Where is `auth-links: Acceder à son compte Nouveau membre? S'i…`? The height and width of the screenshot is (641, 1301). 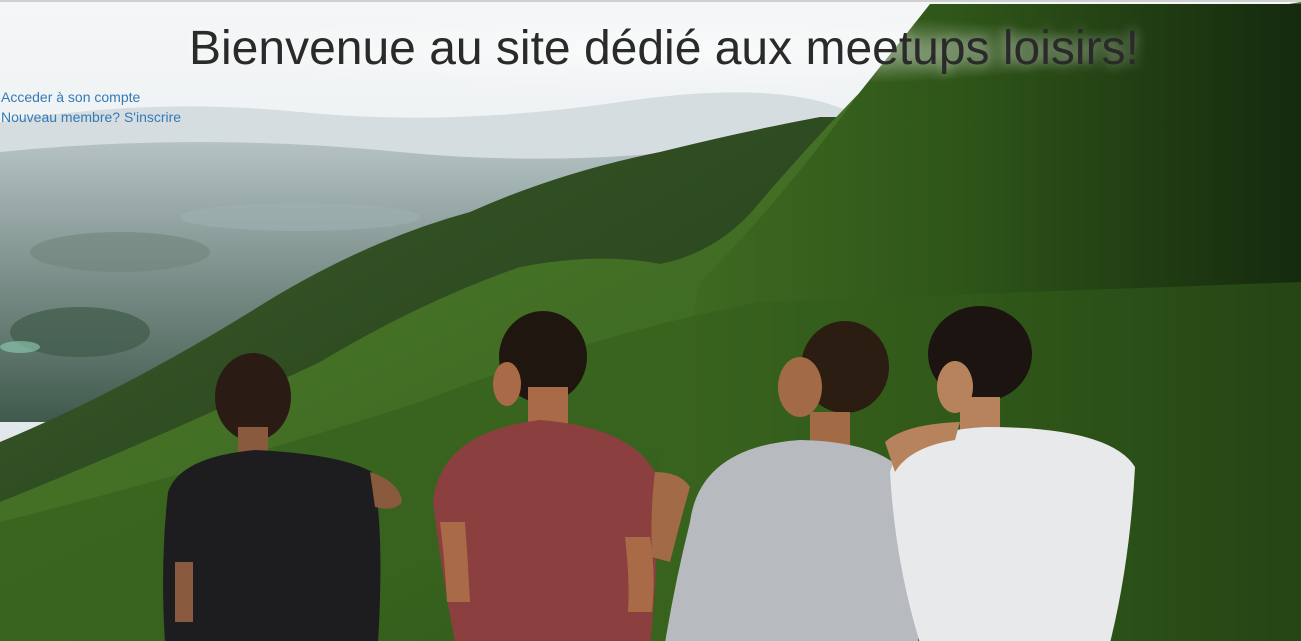 auth-links: Acceder à son compte Nouveau membre? S'i… is located at coordinates (91, 107).